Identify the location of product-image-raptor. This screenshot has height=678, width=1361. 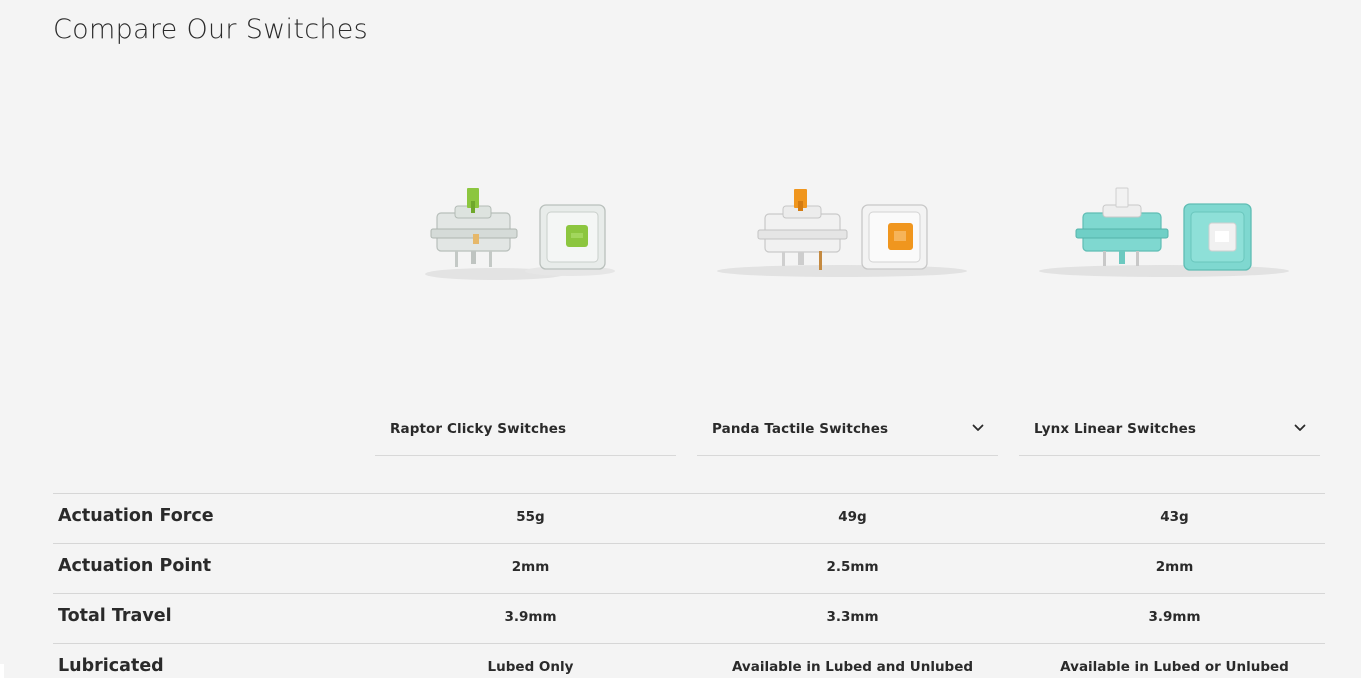
(525, 238).